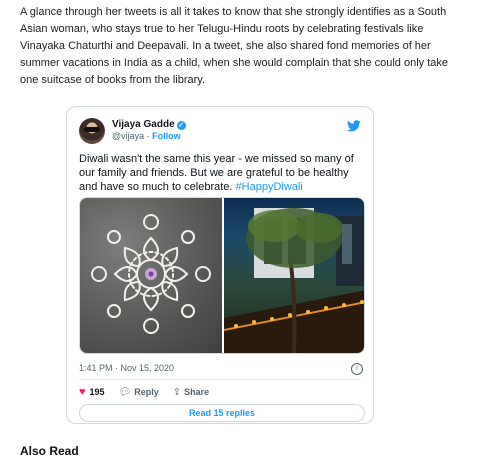 Image resolution: width=500 pixels, height=458 pixels. I want to click on info-icon: i, so click(357, 369).